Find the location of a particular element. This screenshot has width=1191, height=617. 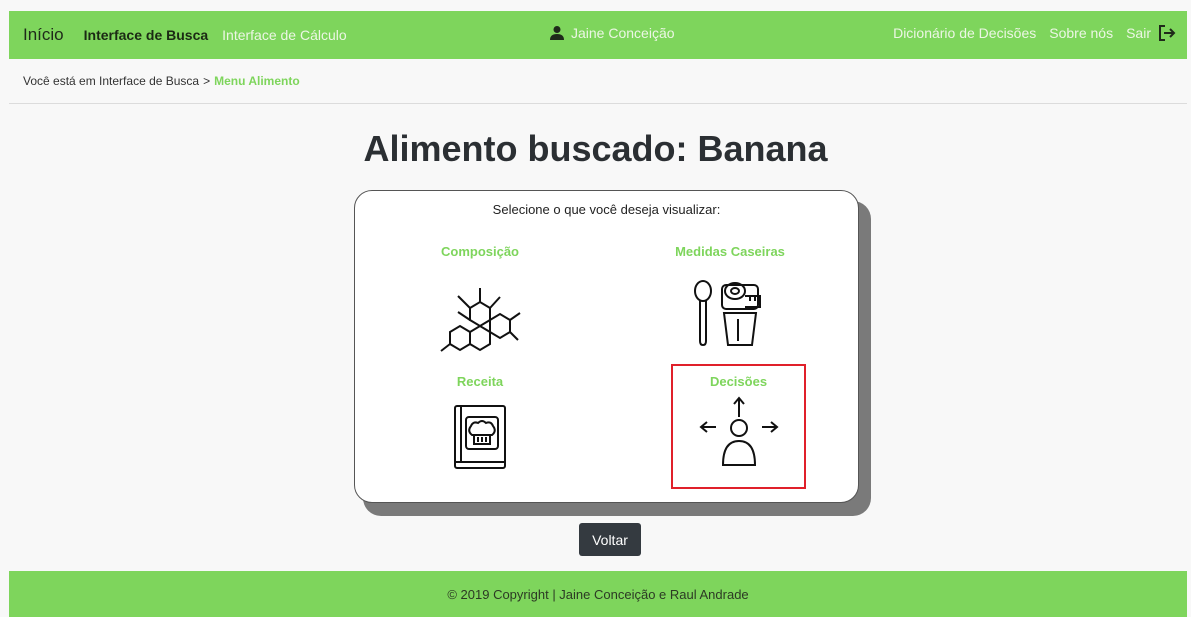

option-recipe-label: Receita is located at coordinates (480, 381).